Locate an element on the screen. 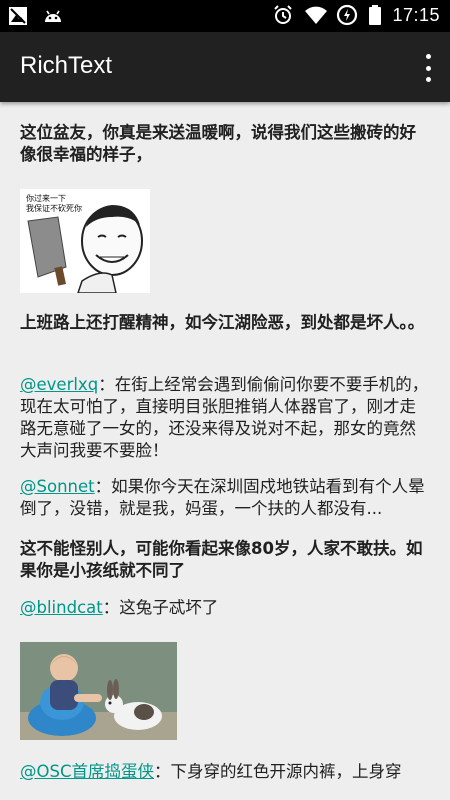 The height and width of the screenshot is (800, 450). mention-link: @everlxq is located at coordinates (59, 384).